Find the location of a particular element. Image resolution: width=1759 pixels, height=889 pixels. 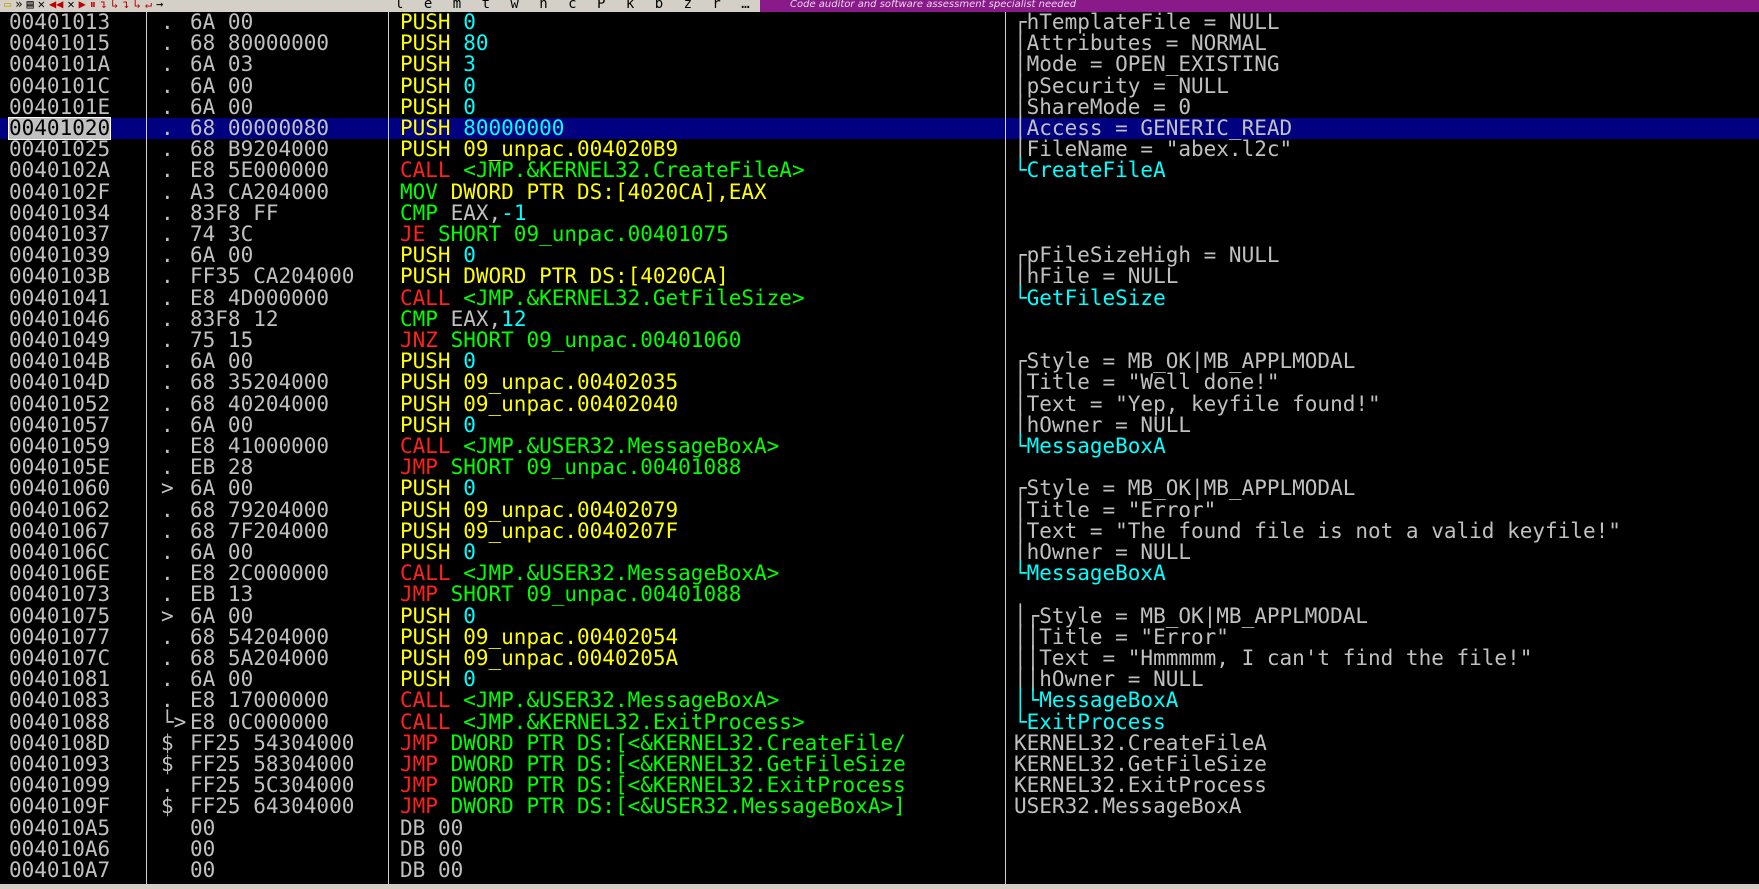

address-cell: 00401013 is located at coordinates (59, 22).